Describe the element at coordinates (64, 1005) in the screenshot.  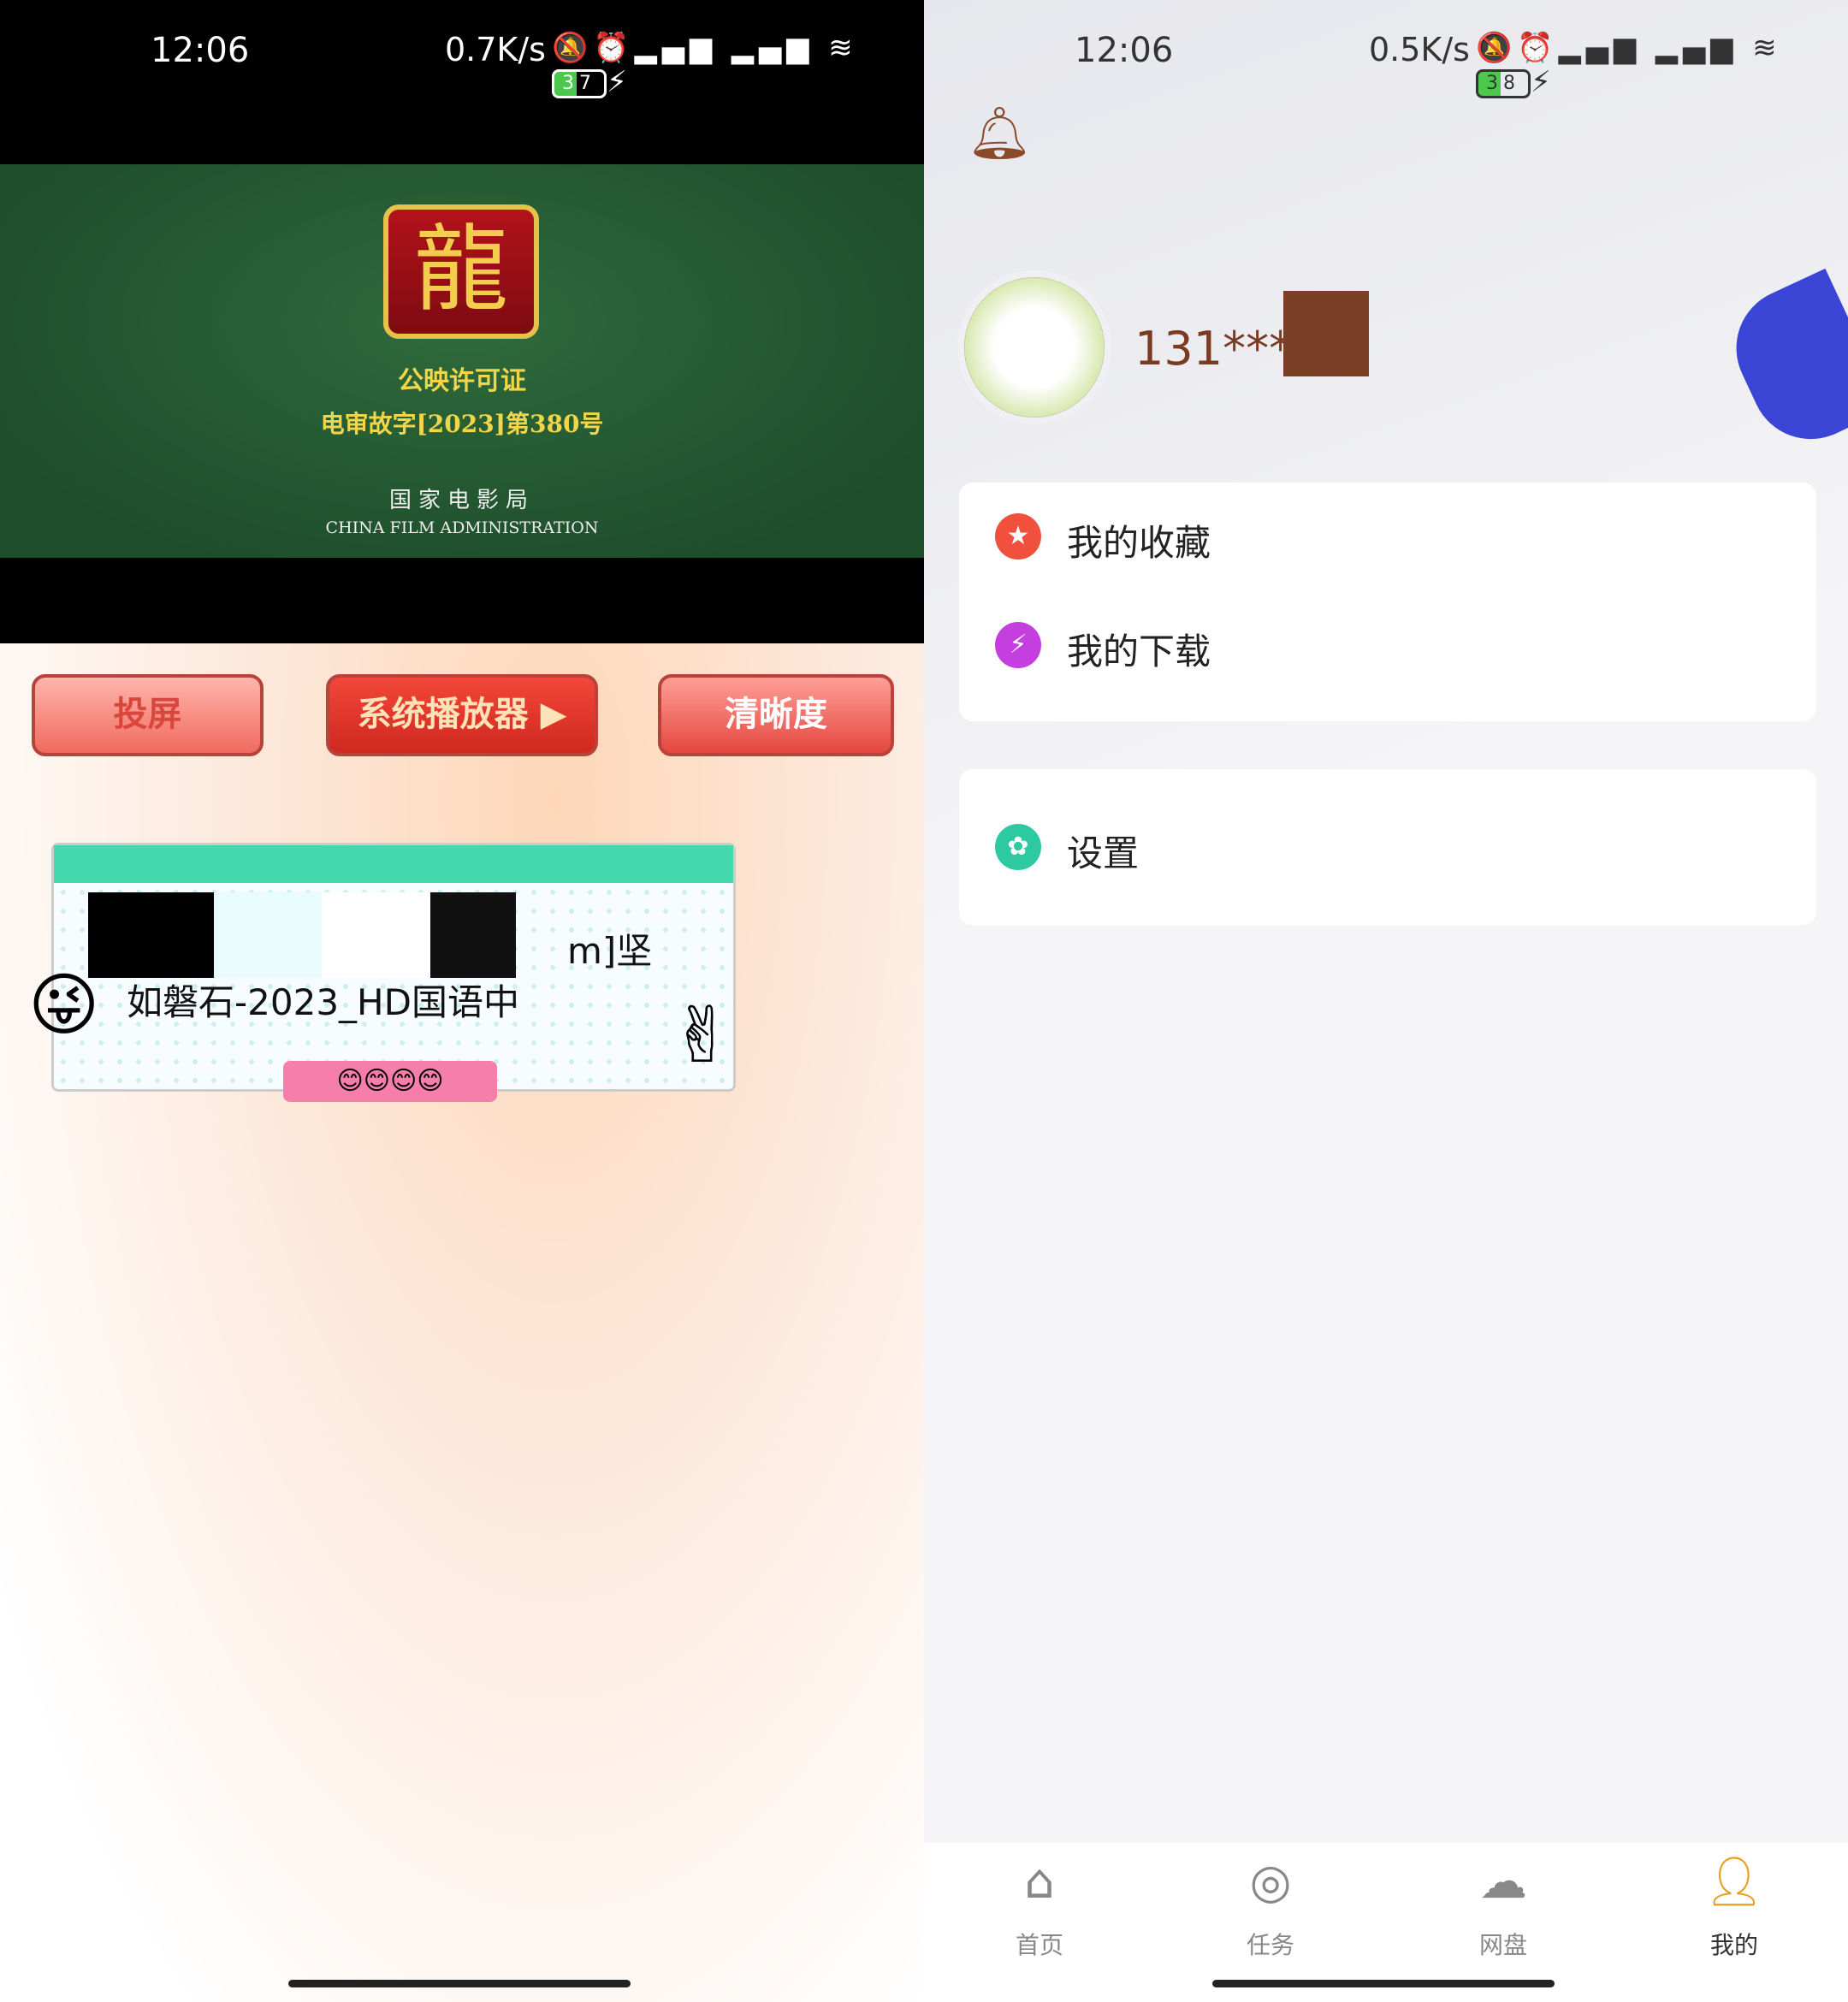
I see `smiley-sticker: 😜` at that location.